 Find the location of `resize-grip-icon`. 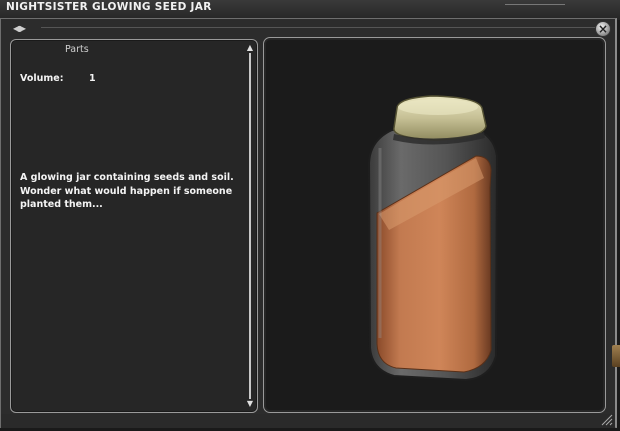

resize-grip-icon is located at coordinates (607, 420).